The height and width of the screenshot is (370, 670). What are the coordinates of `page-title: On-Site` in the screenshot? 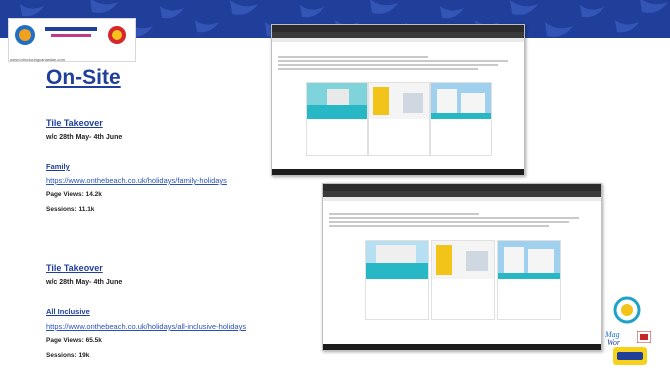 It's located at (83, 77).